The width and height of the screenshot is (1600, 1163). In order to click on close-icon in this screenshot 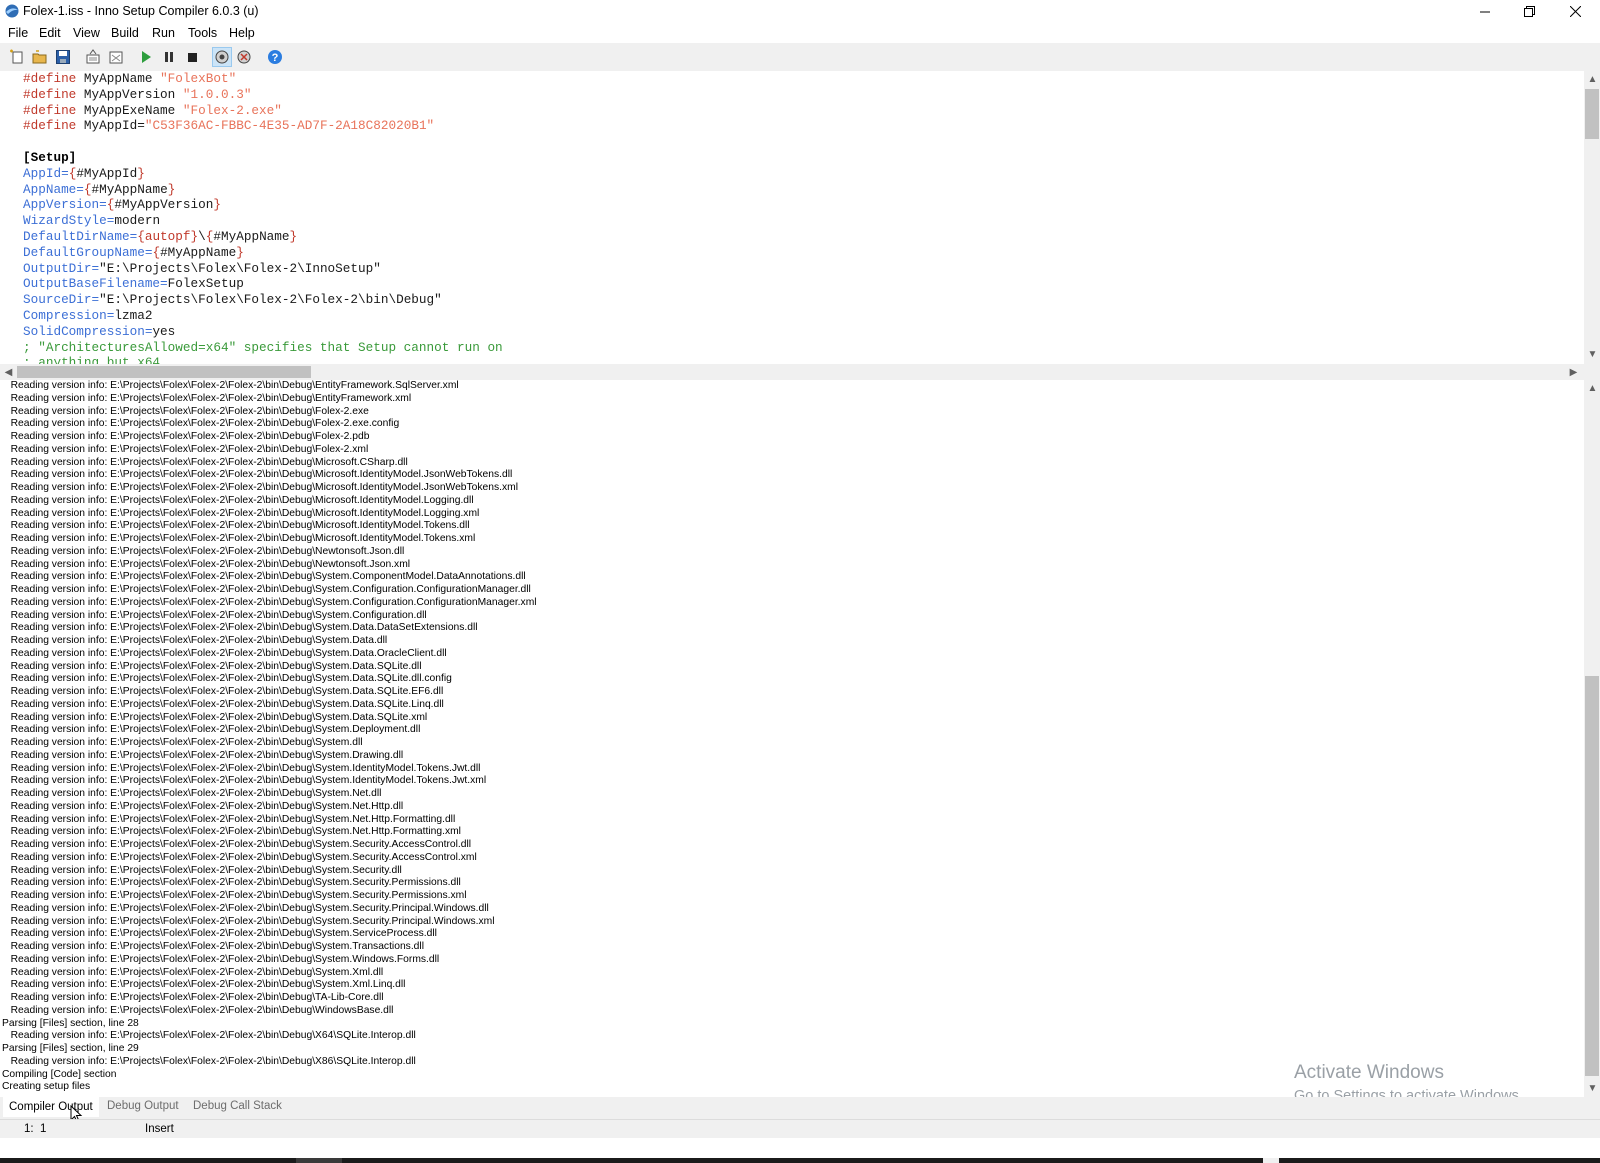, I will do `click(1575, 11)`.